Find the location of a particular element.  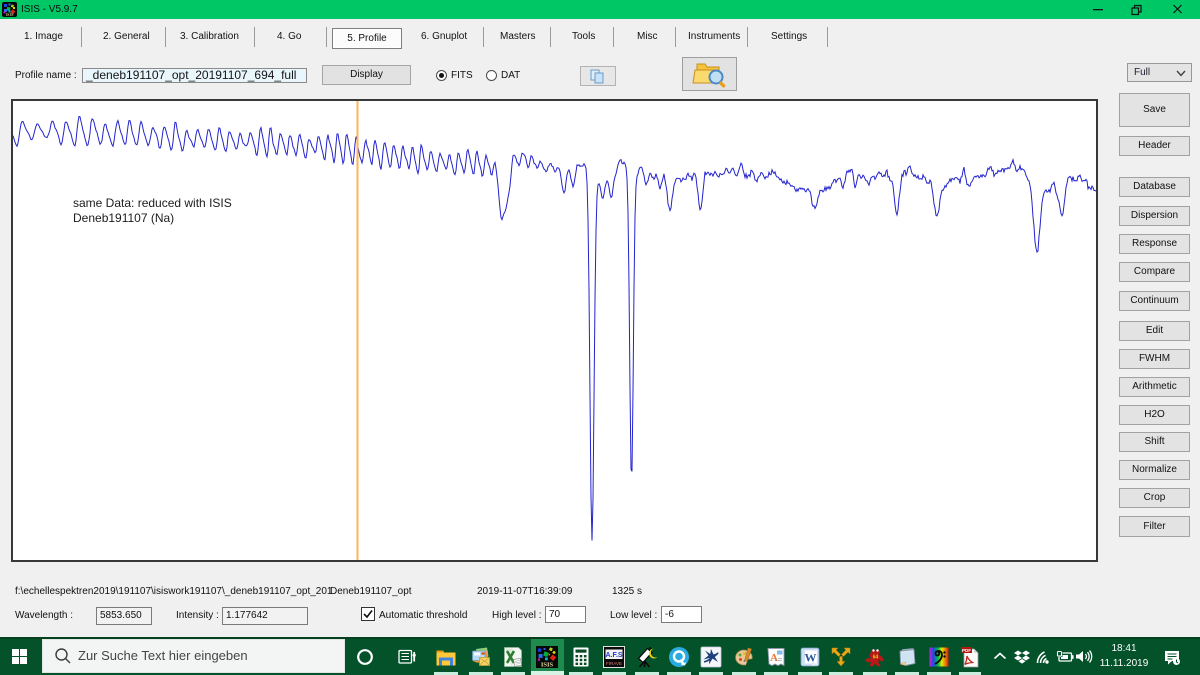

svg-text: A is located at coordinates (774, 658).